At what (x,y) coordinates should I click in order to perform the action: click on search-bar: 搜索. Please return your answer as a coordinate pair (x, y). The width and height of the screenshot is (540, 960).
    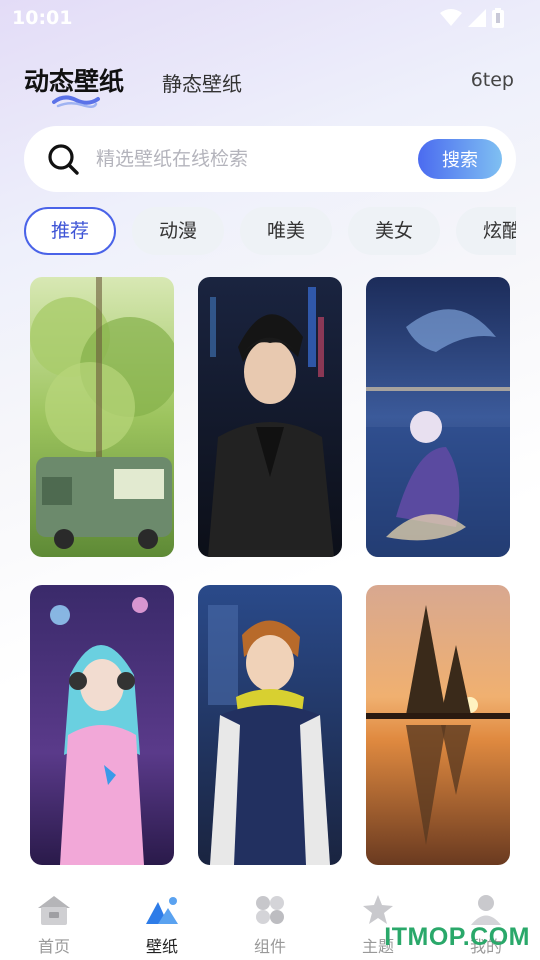
    Looking at the image, I should click on (270, 159).